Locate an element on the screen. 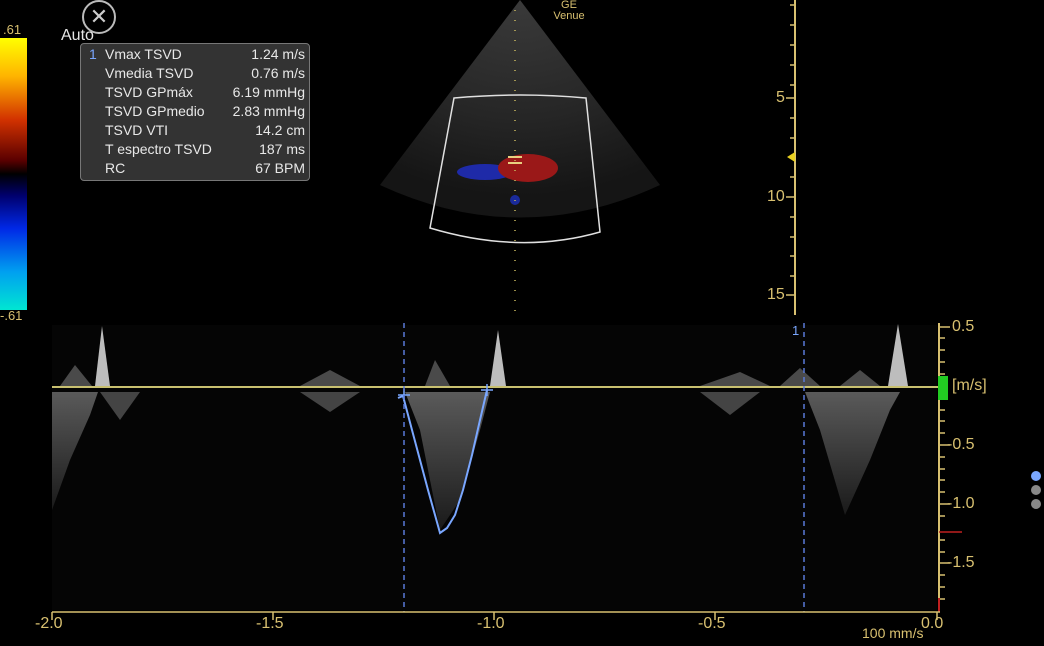  measurement-name: TSVD VTI is located at coordinates (137, 130).